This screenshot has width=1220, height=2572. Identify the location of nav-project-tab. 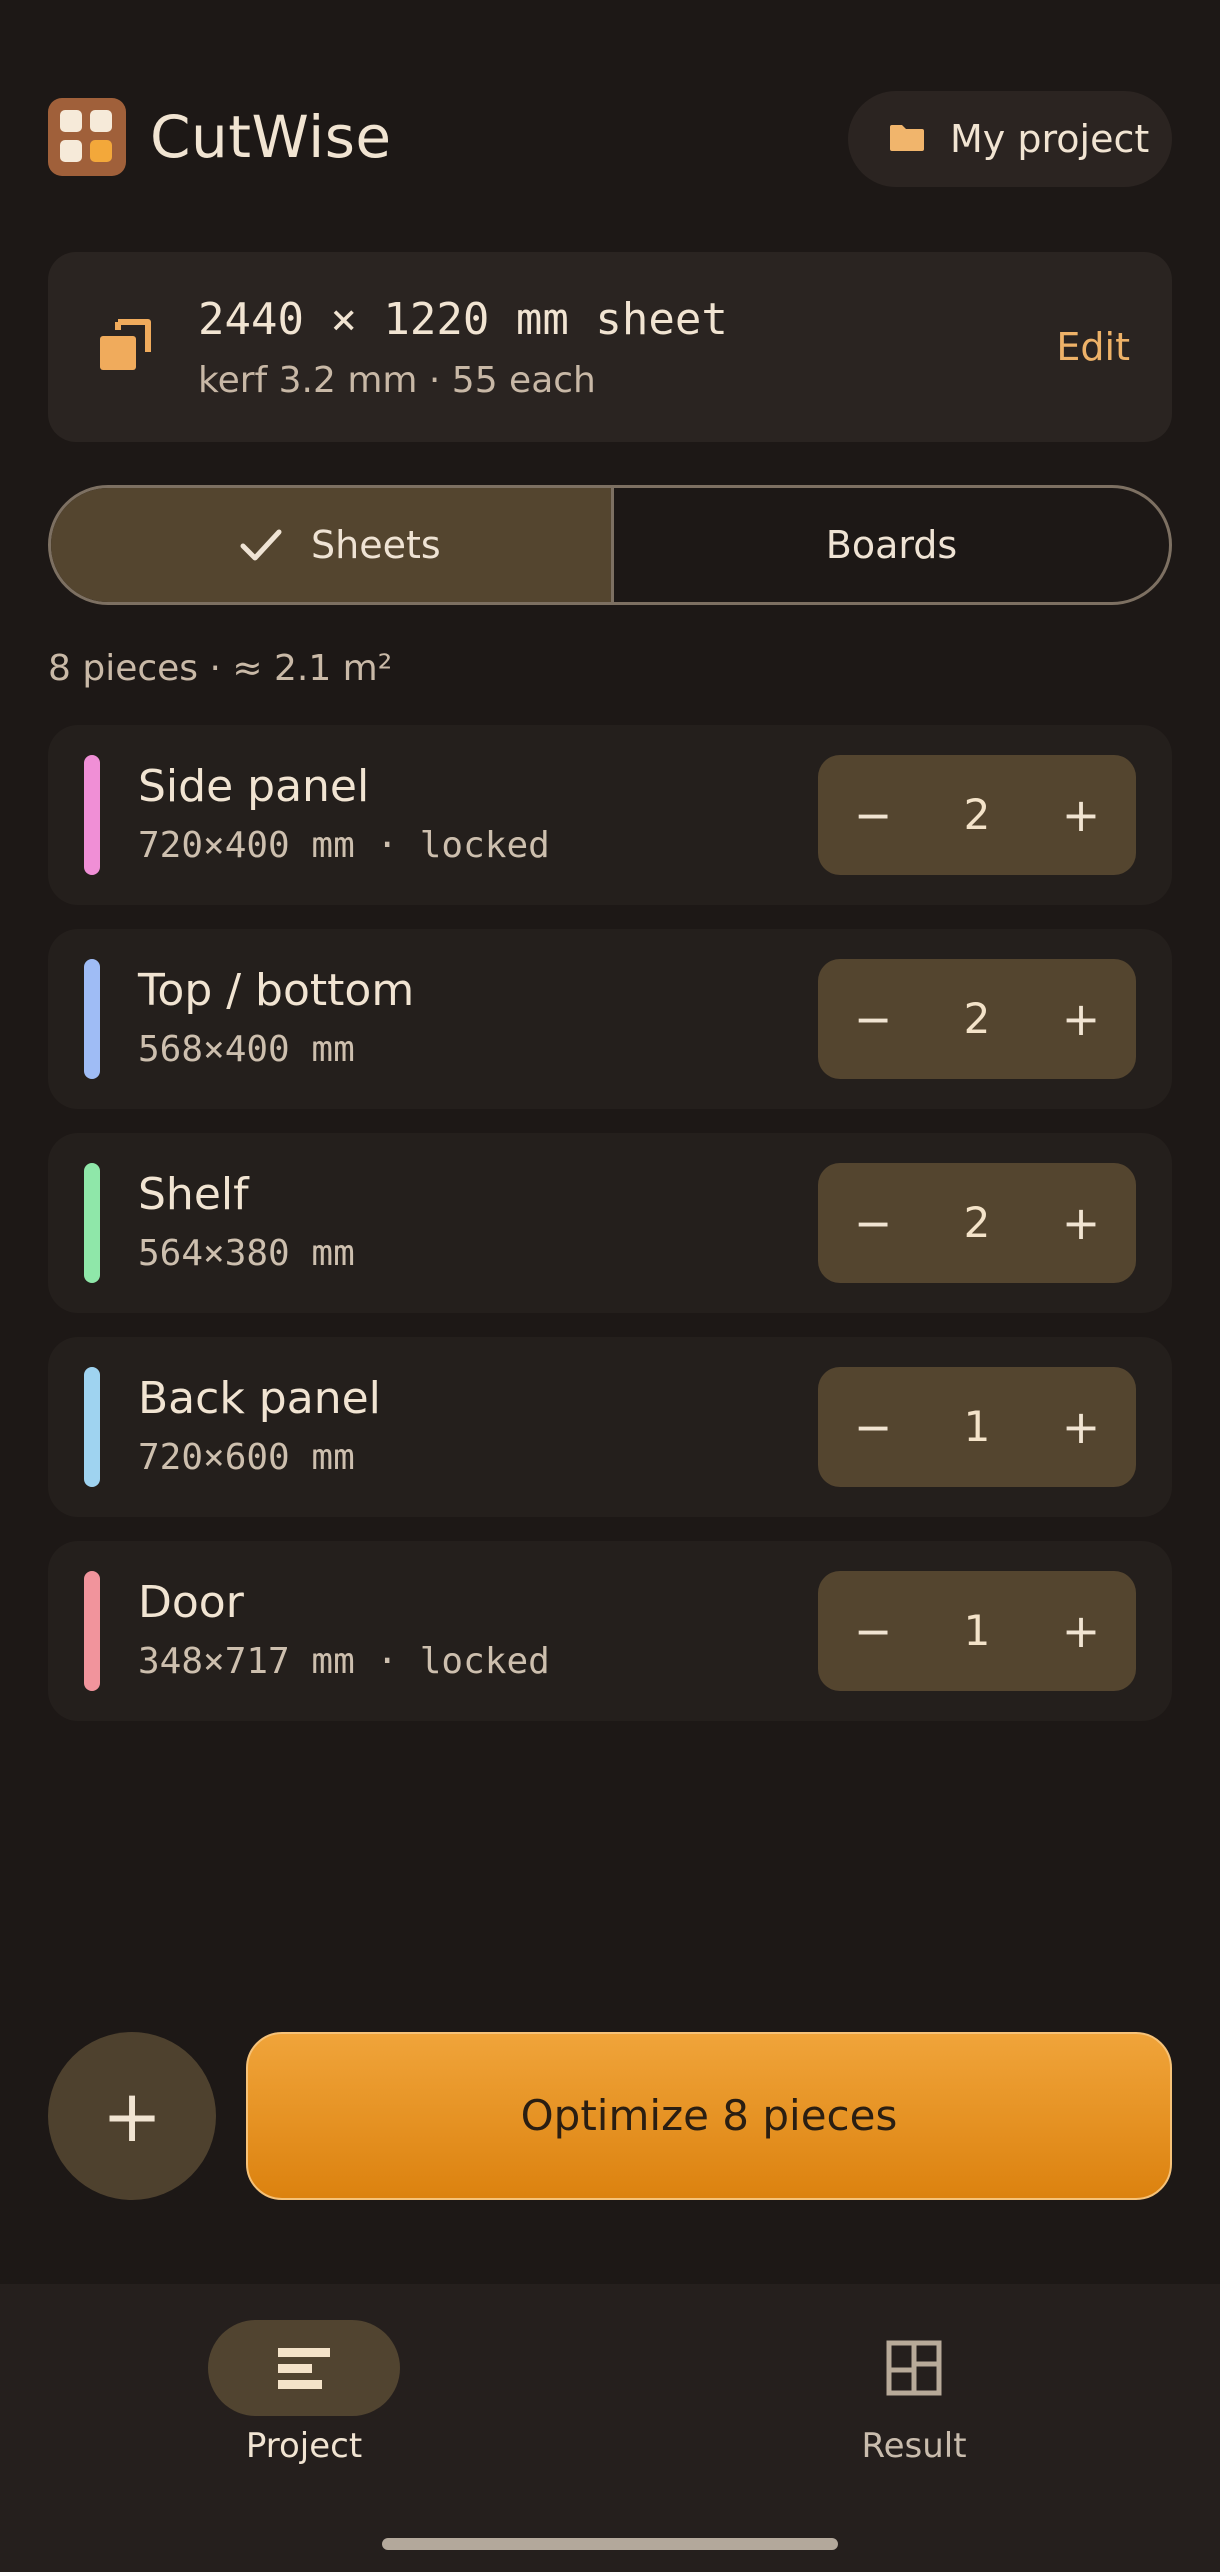
(304, 2368).